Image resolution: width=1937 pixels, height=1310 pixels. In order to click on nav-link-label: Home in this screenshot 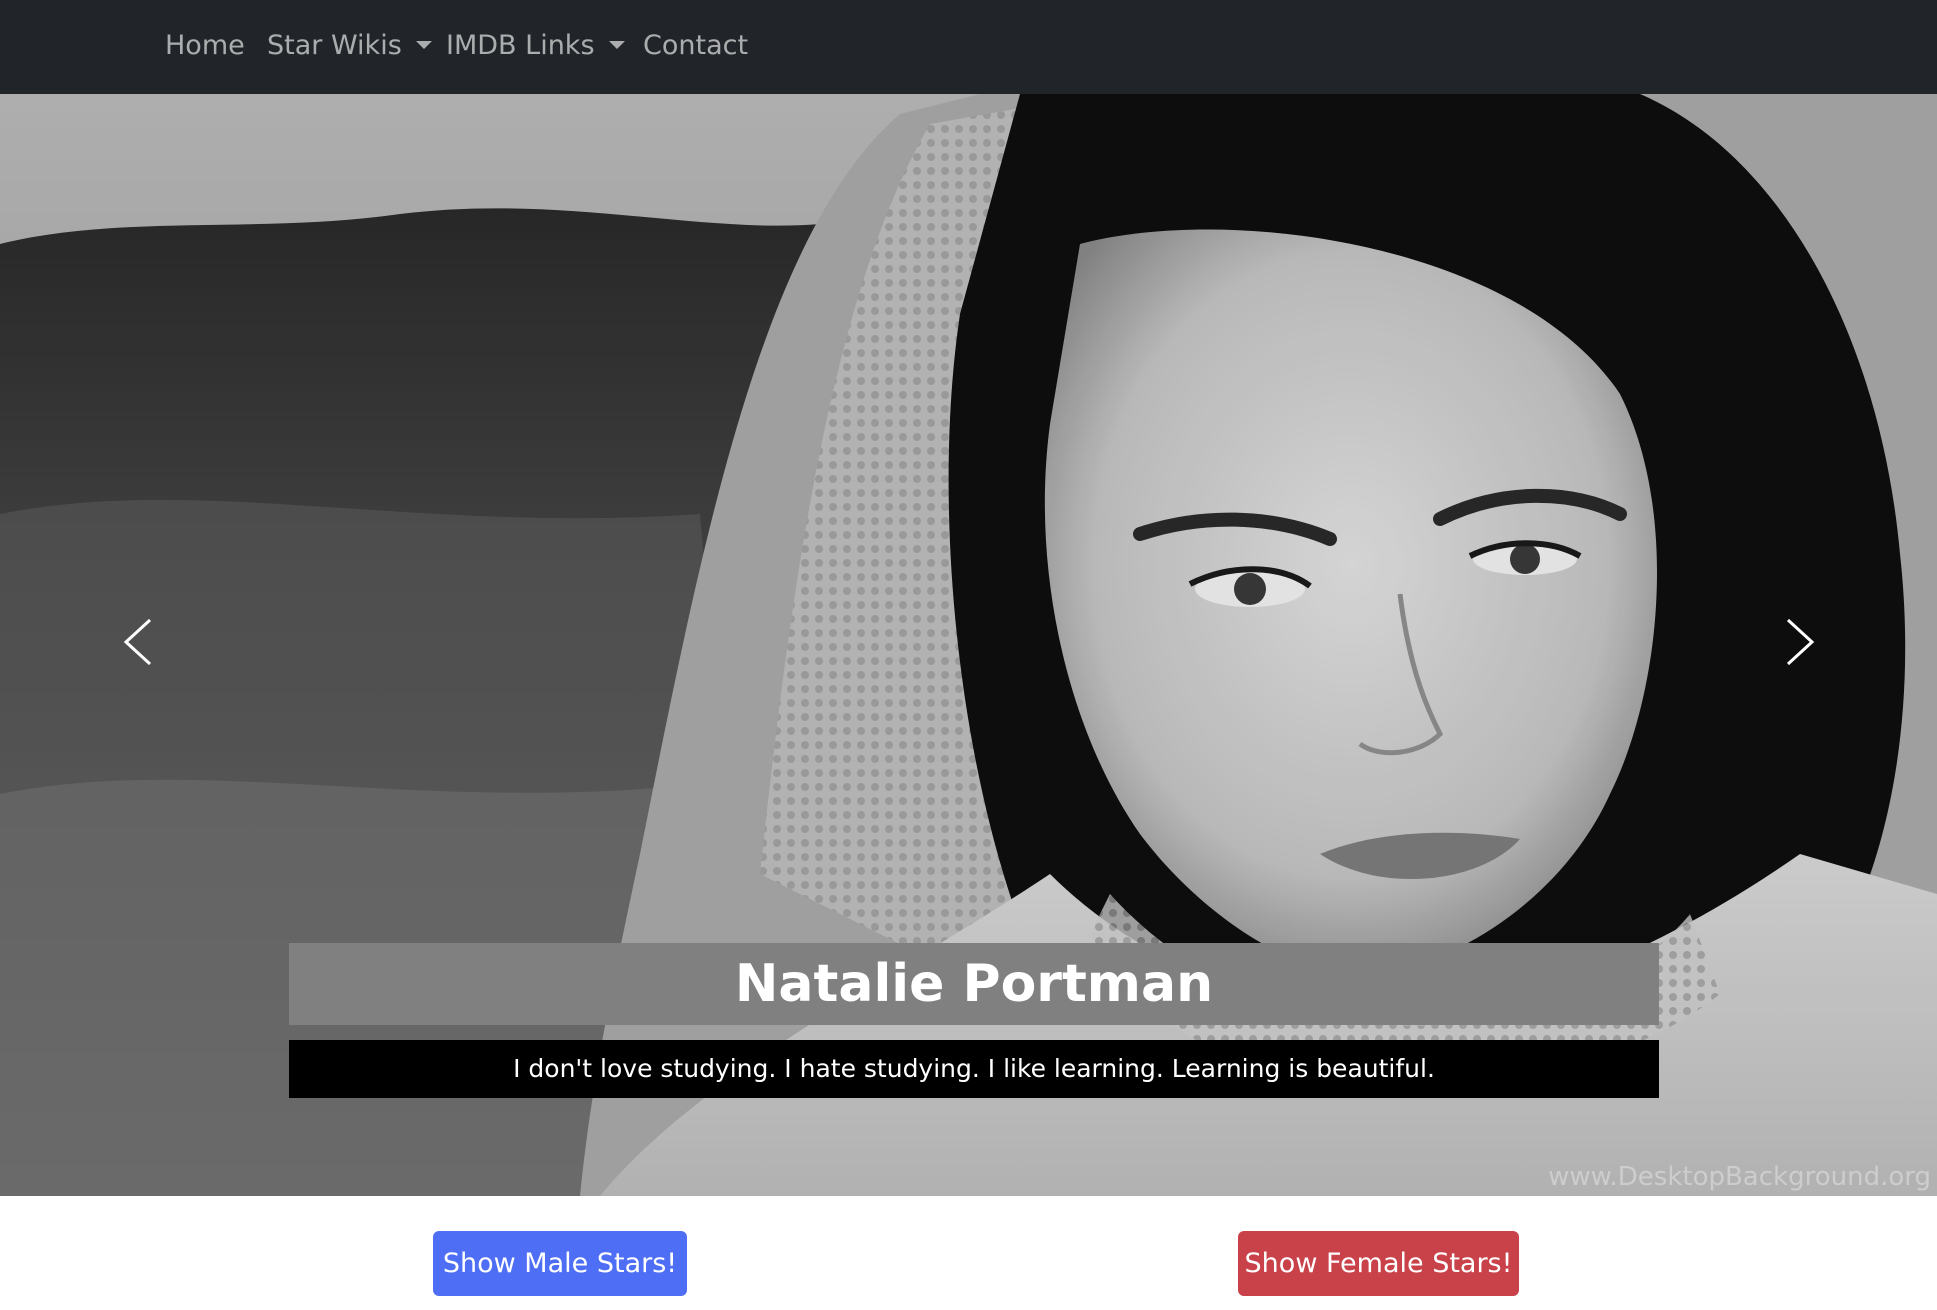, I will do `click(205, 45)`.